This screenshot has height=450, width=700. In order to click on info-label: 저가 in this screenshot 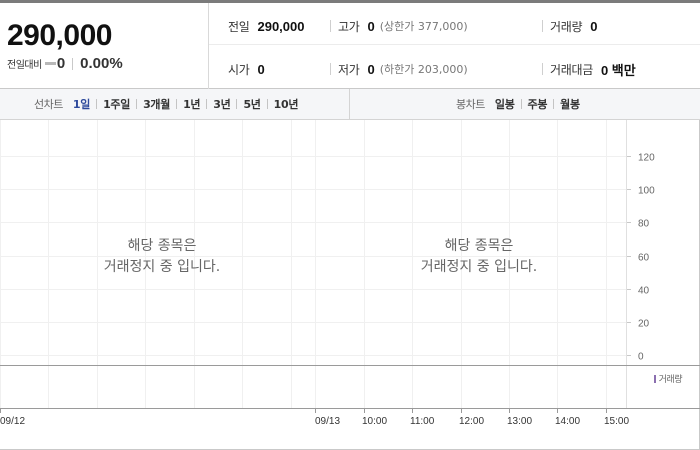, I will do `click(349, 69)`.